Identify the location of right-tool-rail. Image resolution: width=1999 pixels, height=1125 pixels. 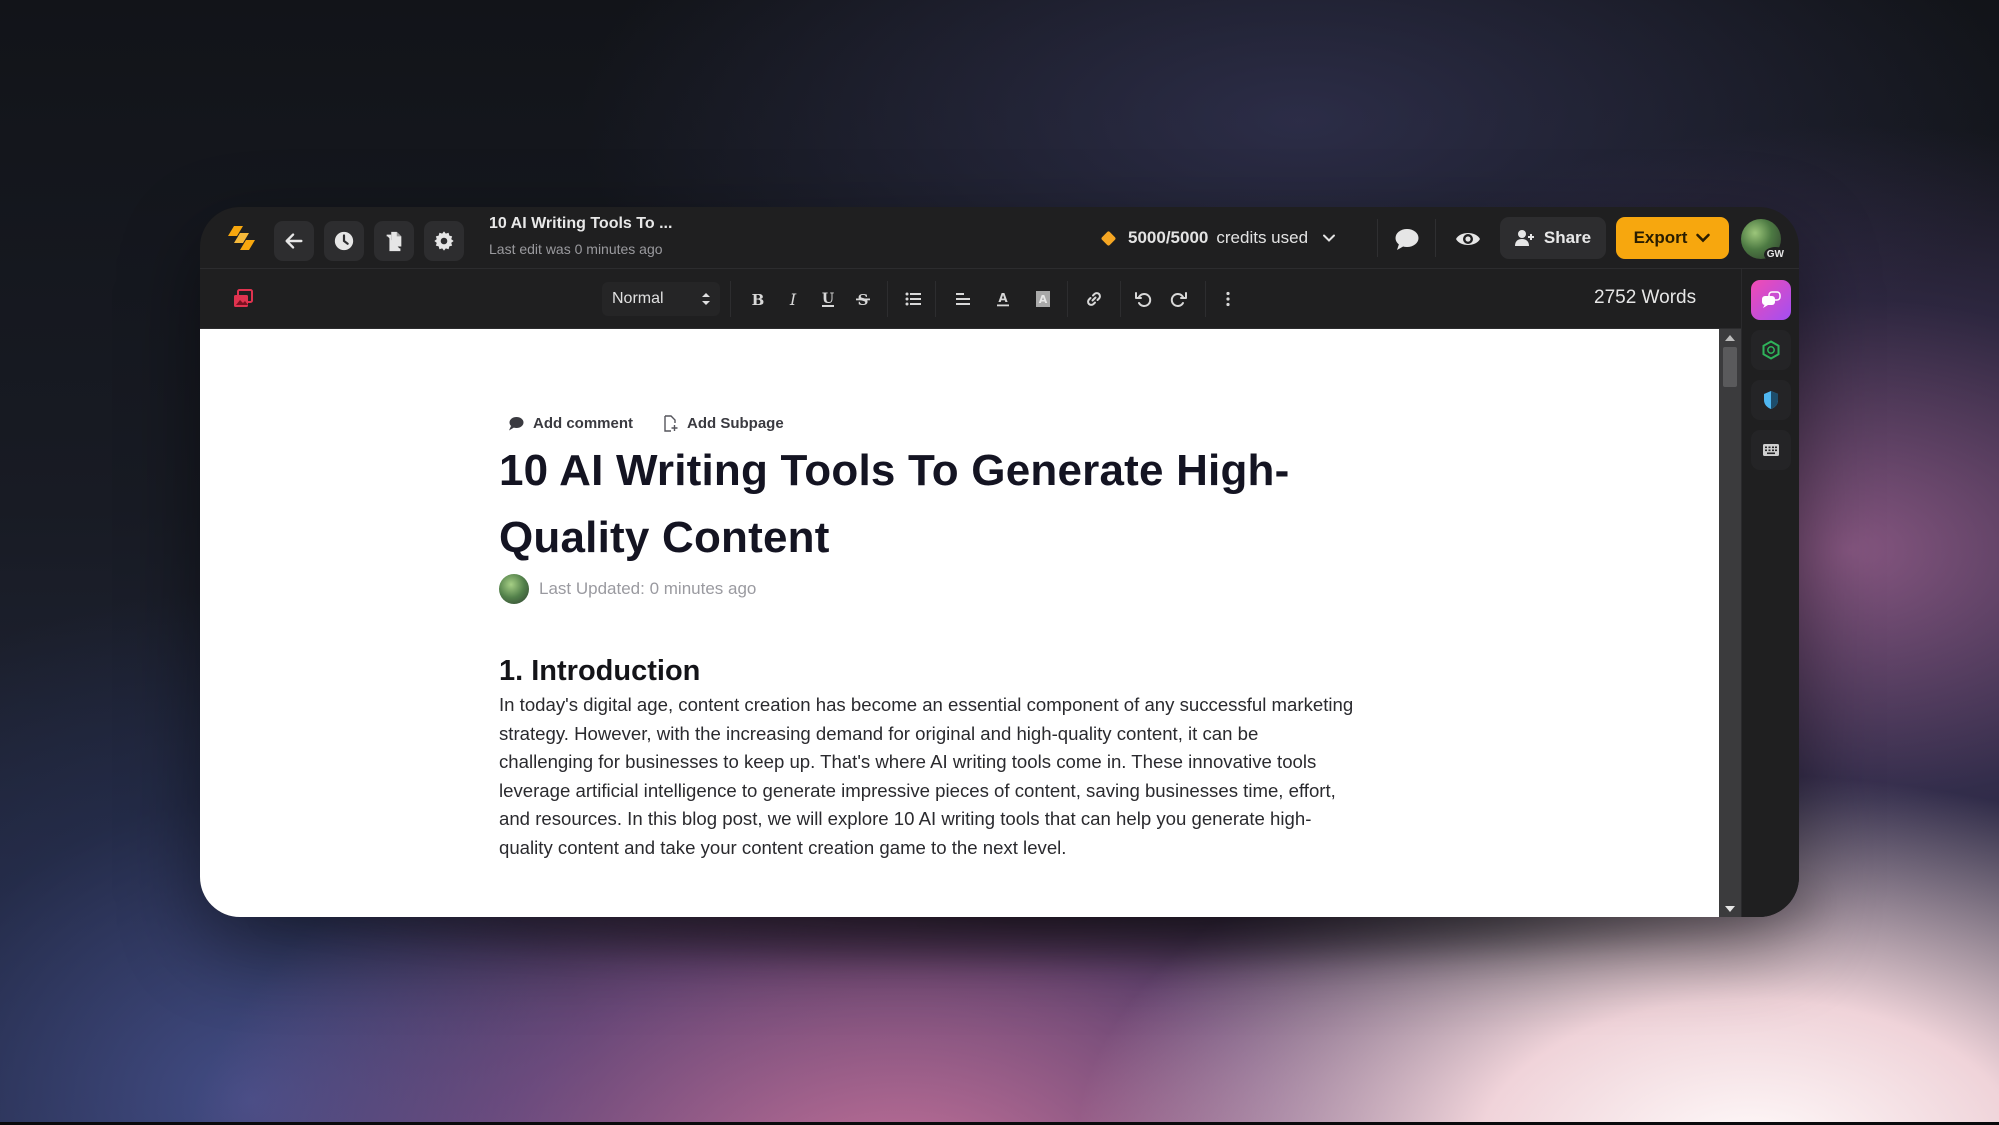
(1770, 593).